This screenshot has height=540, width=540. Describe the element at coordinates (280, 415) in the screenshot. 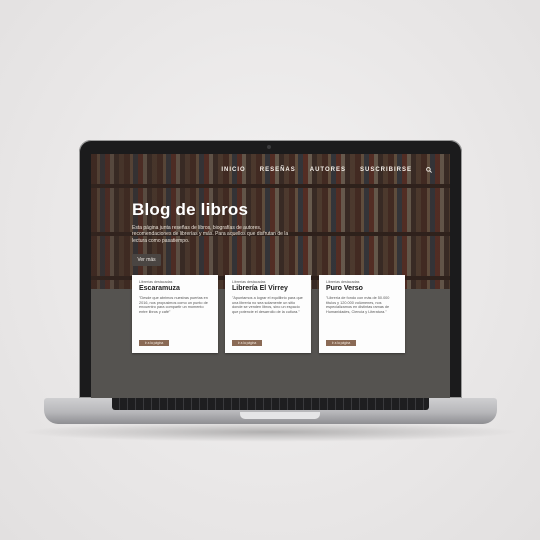

I see `lid-notch` at that location.